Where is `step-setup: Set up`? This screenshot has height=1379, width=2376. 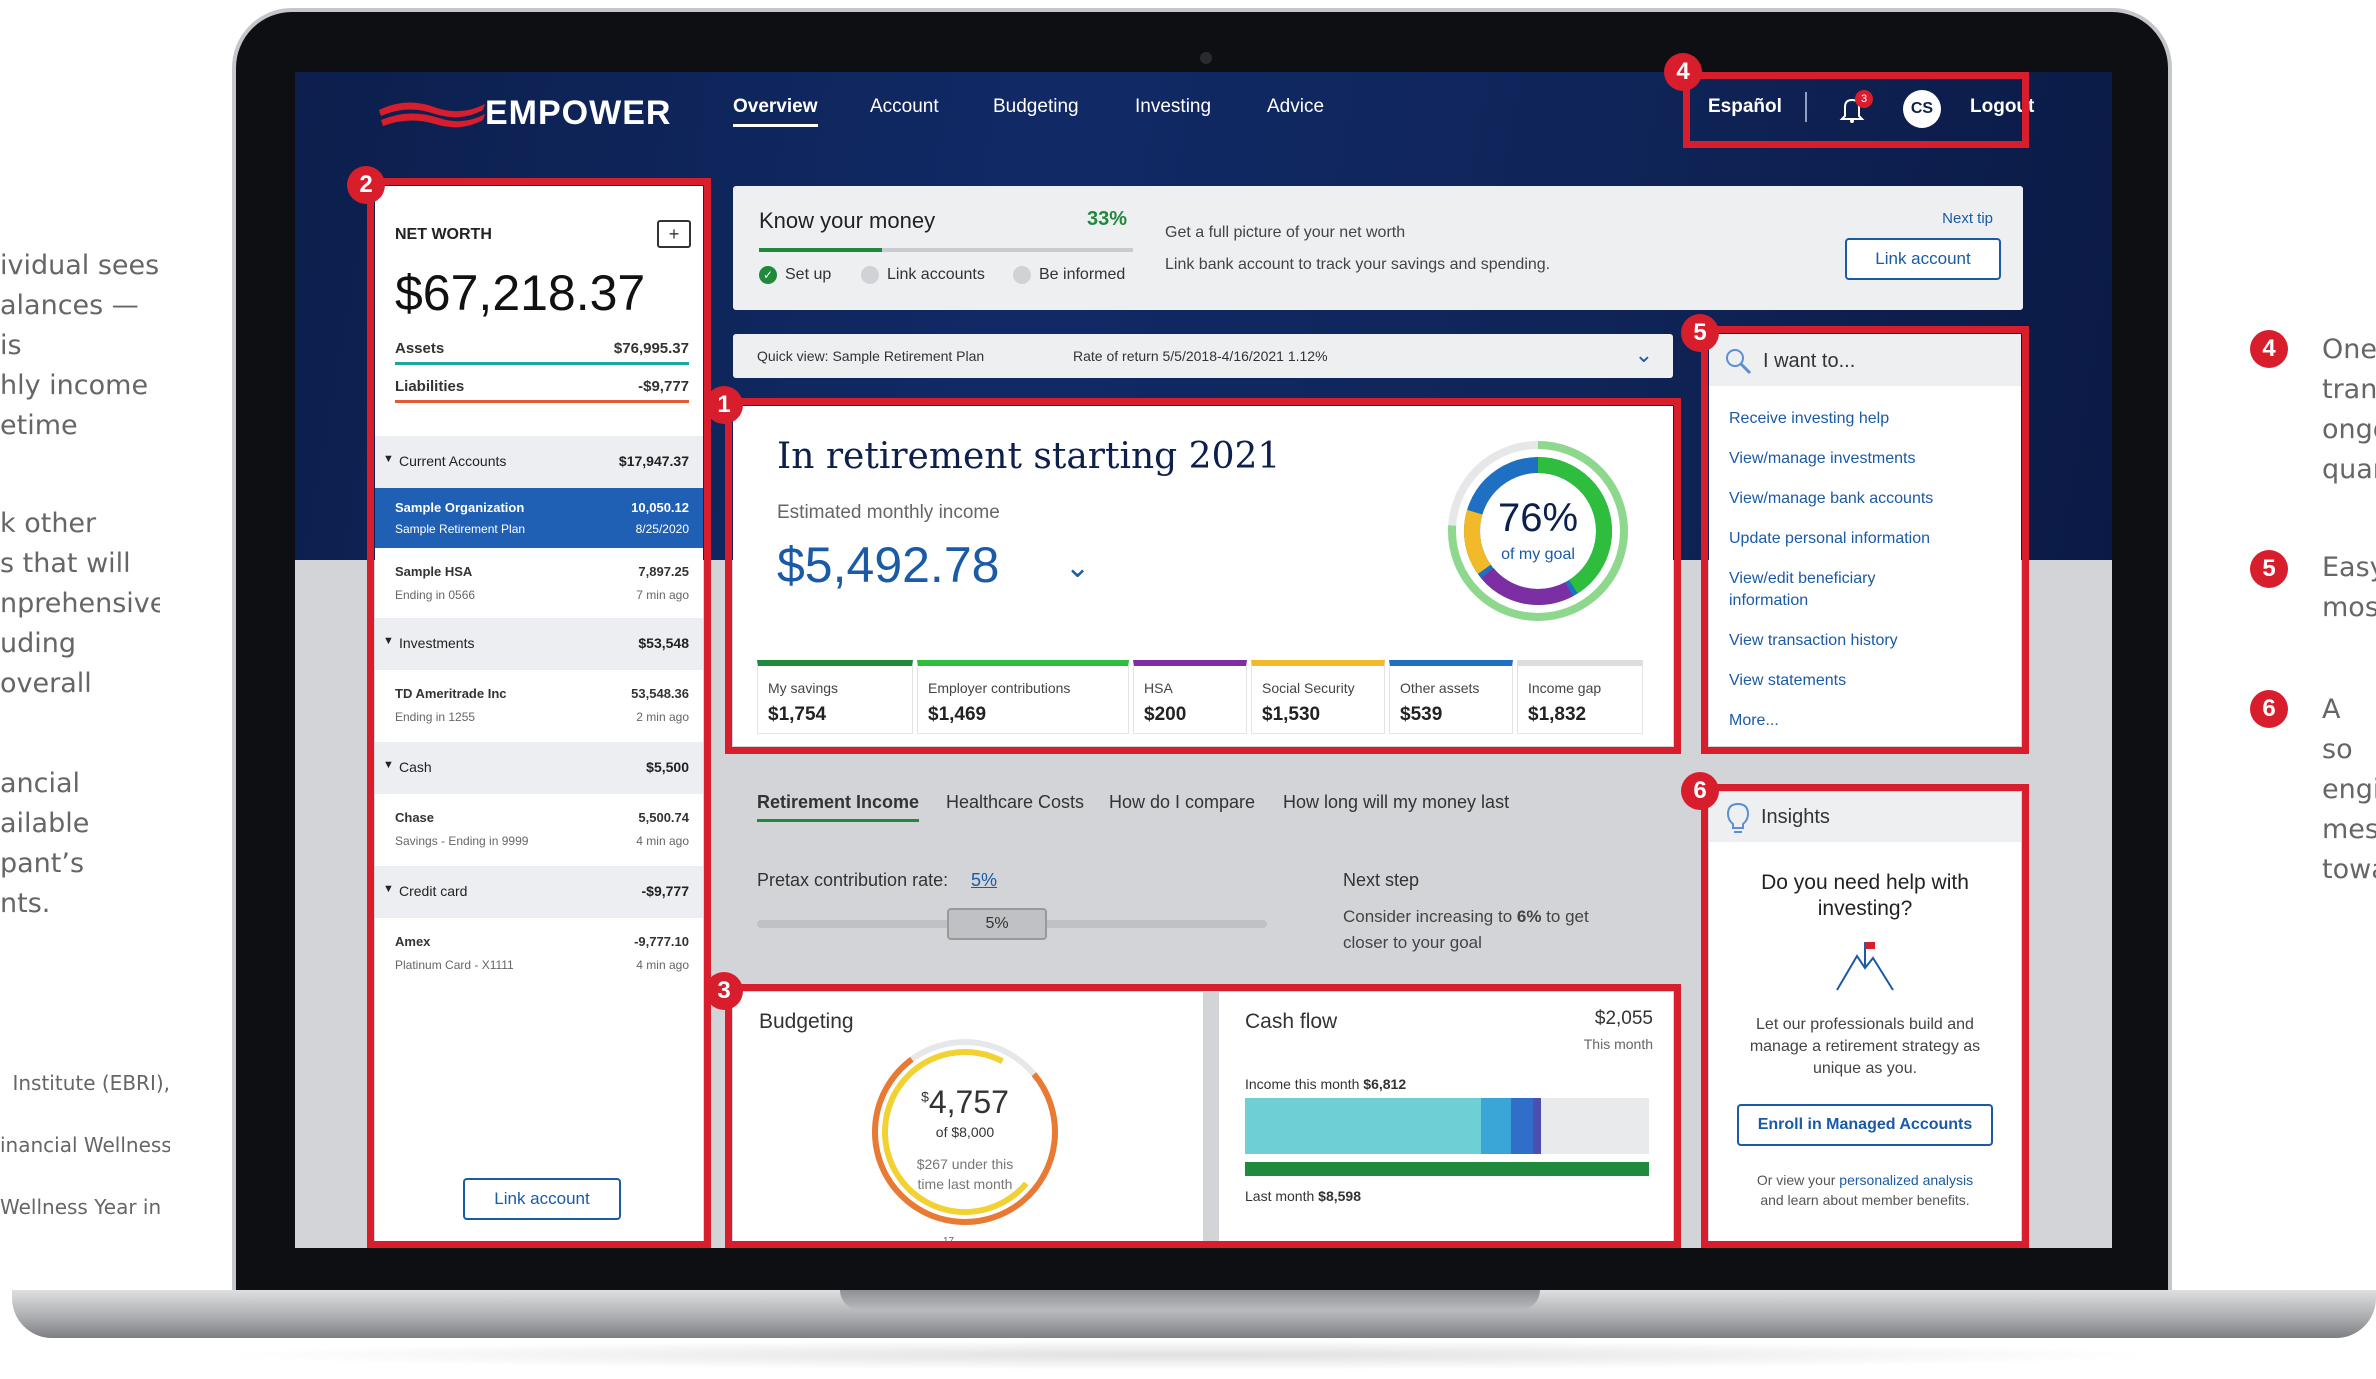
step-setup: Set up is located at coordinates (808, 274).